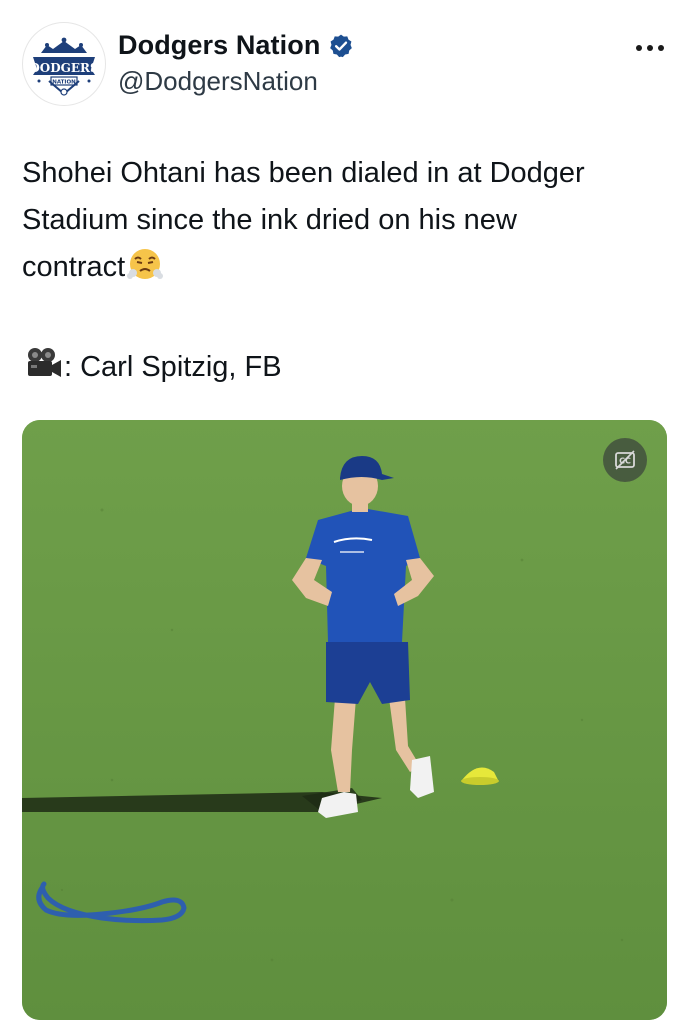 The image size is (689, 1020). What do you see at coordinates (145, 271) in the screenshot?
I see `face-with-steam-from-nose-icon` at bounding box center [145, 271].